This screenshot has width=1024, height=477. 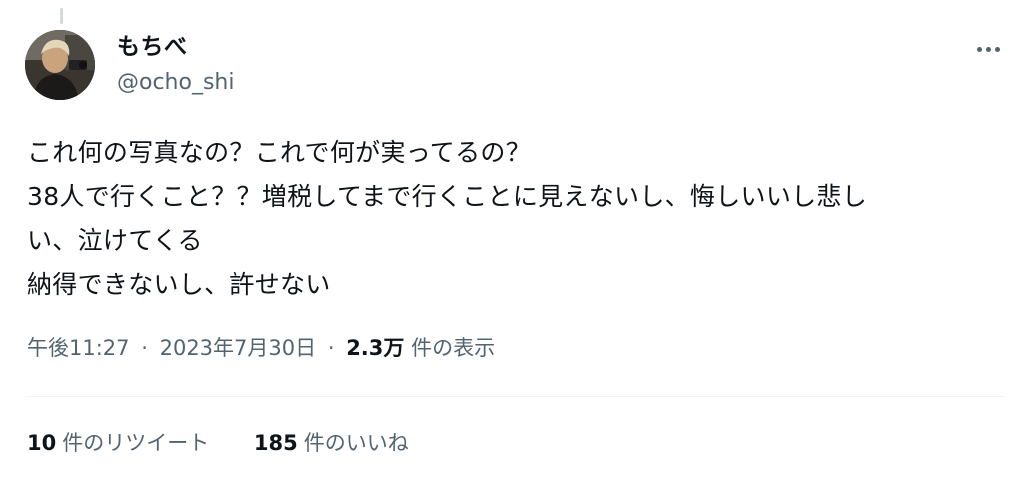 I want to click on retweets-stat: 10 件のリツイート, so click(x=118, y=443).